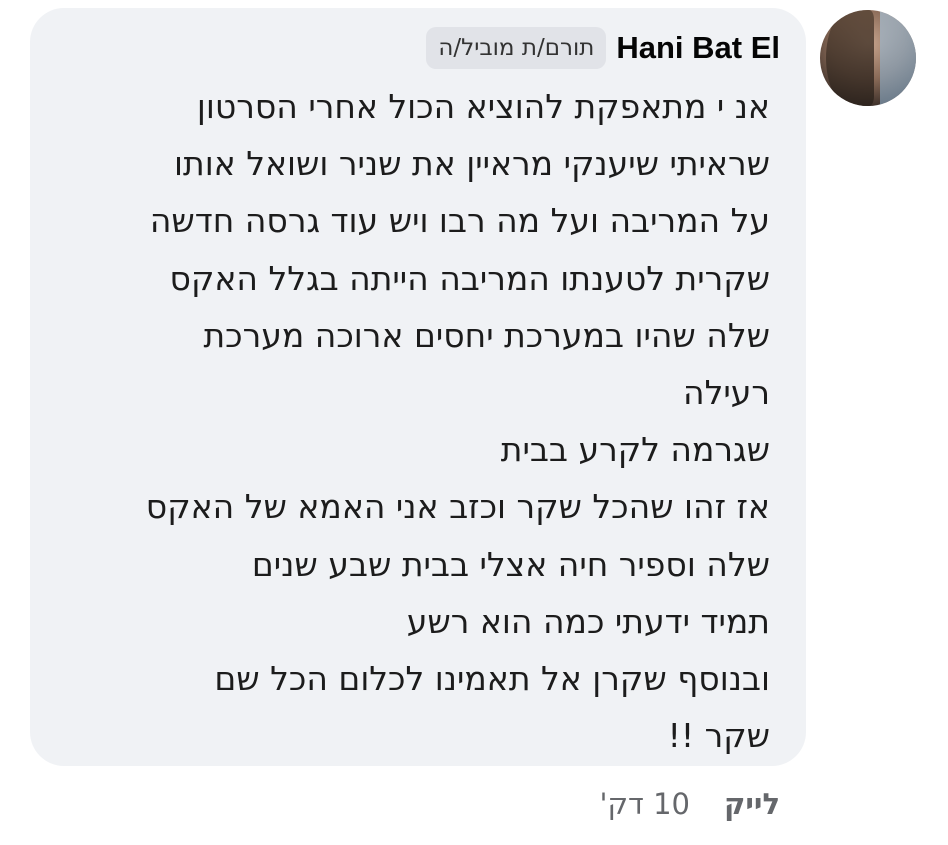 This screenshot has width=948, height=845. I want to click on comment-line: שקר !!, so click(718, 736).